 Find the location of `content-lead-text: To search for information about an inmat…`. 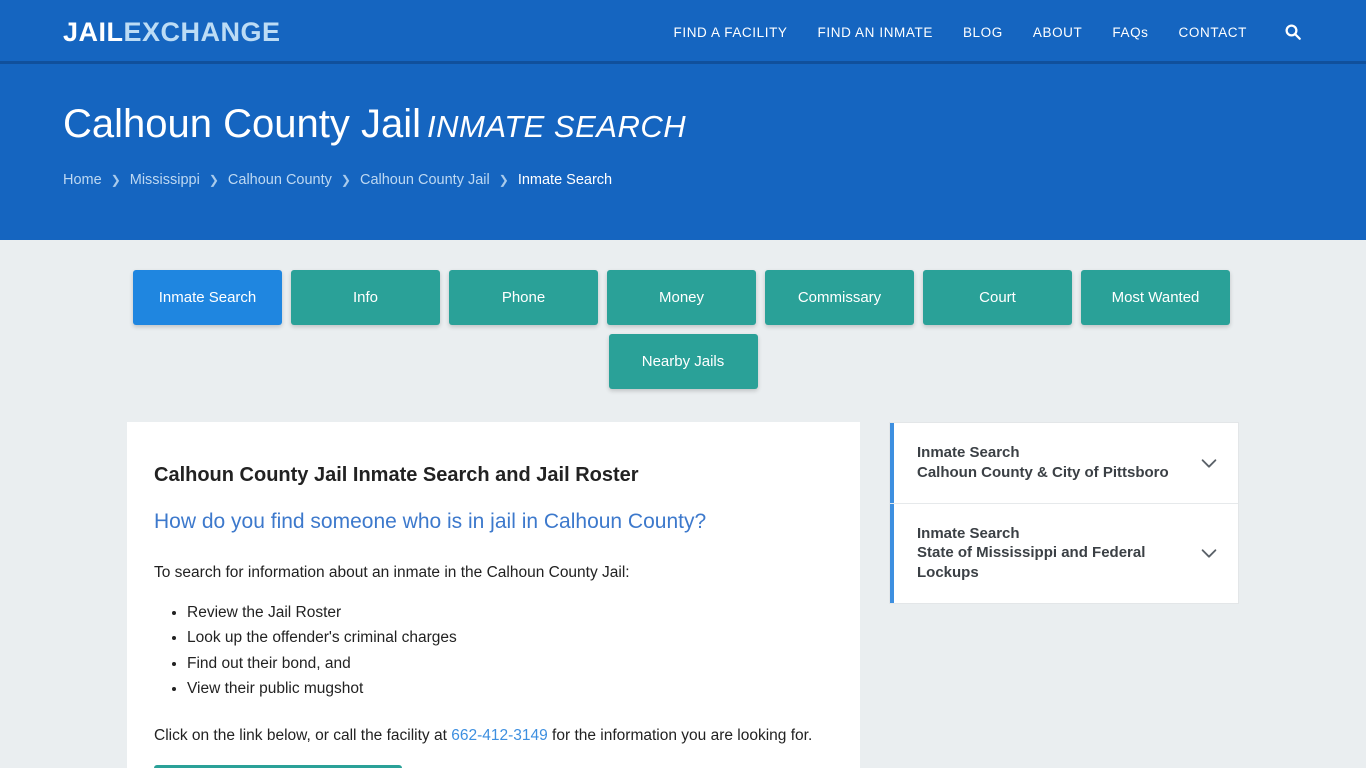

content-lead-text: To search for information about an inmat… is located at coordinates (392, 573).